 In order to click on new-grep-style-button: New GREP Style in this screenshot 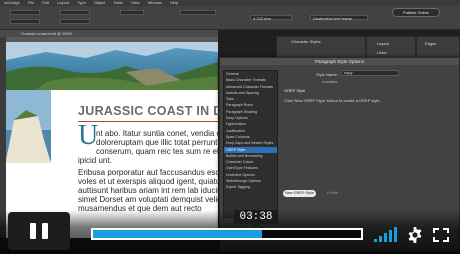, I will do `click(299, 193)`.